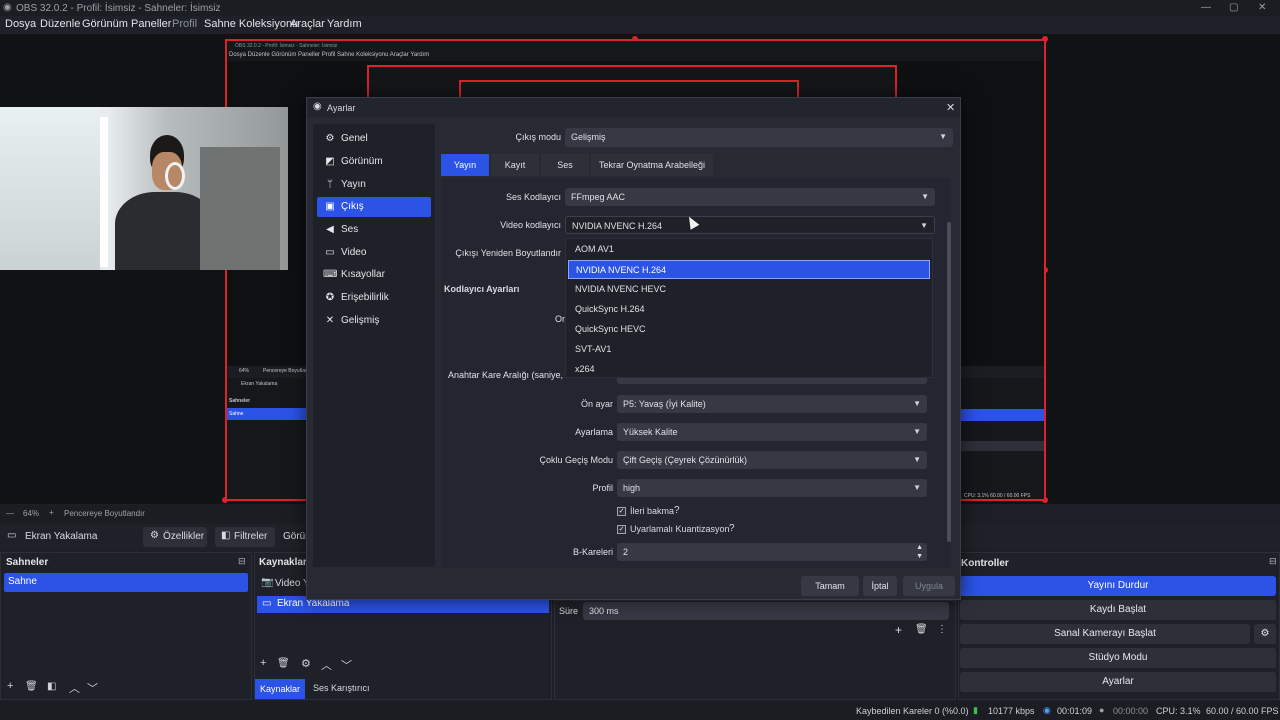 Image resolution: width=1280 pixels, height=720 pixels. What do you see at coordinates (267, 603) in the screenshot?
I see `monitor-icon: ▭` at bounding box center [267, 603].